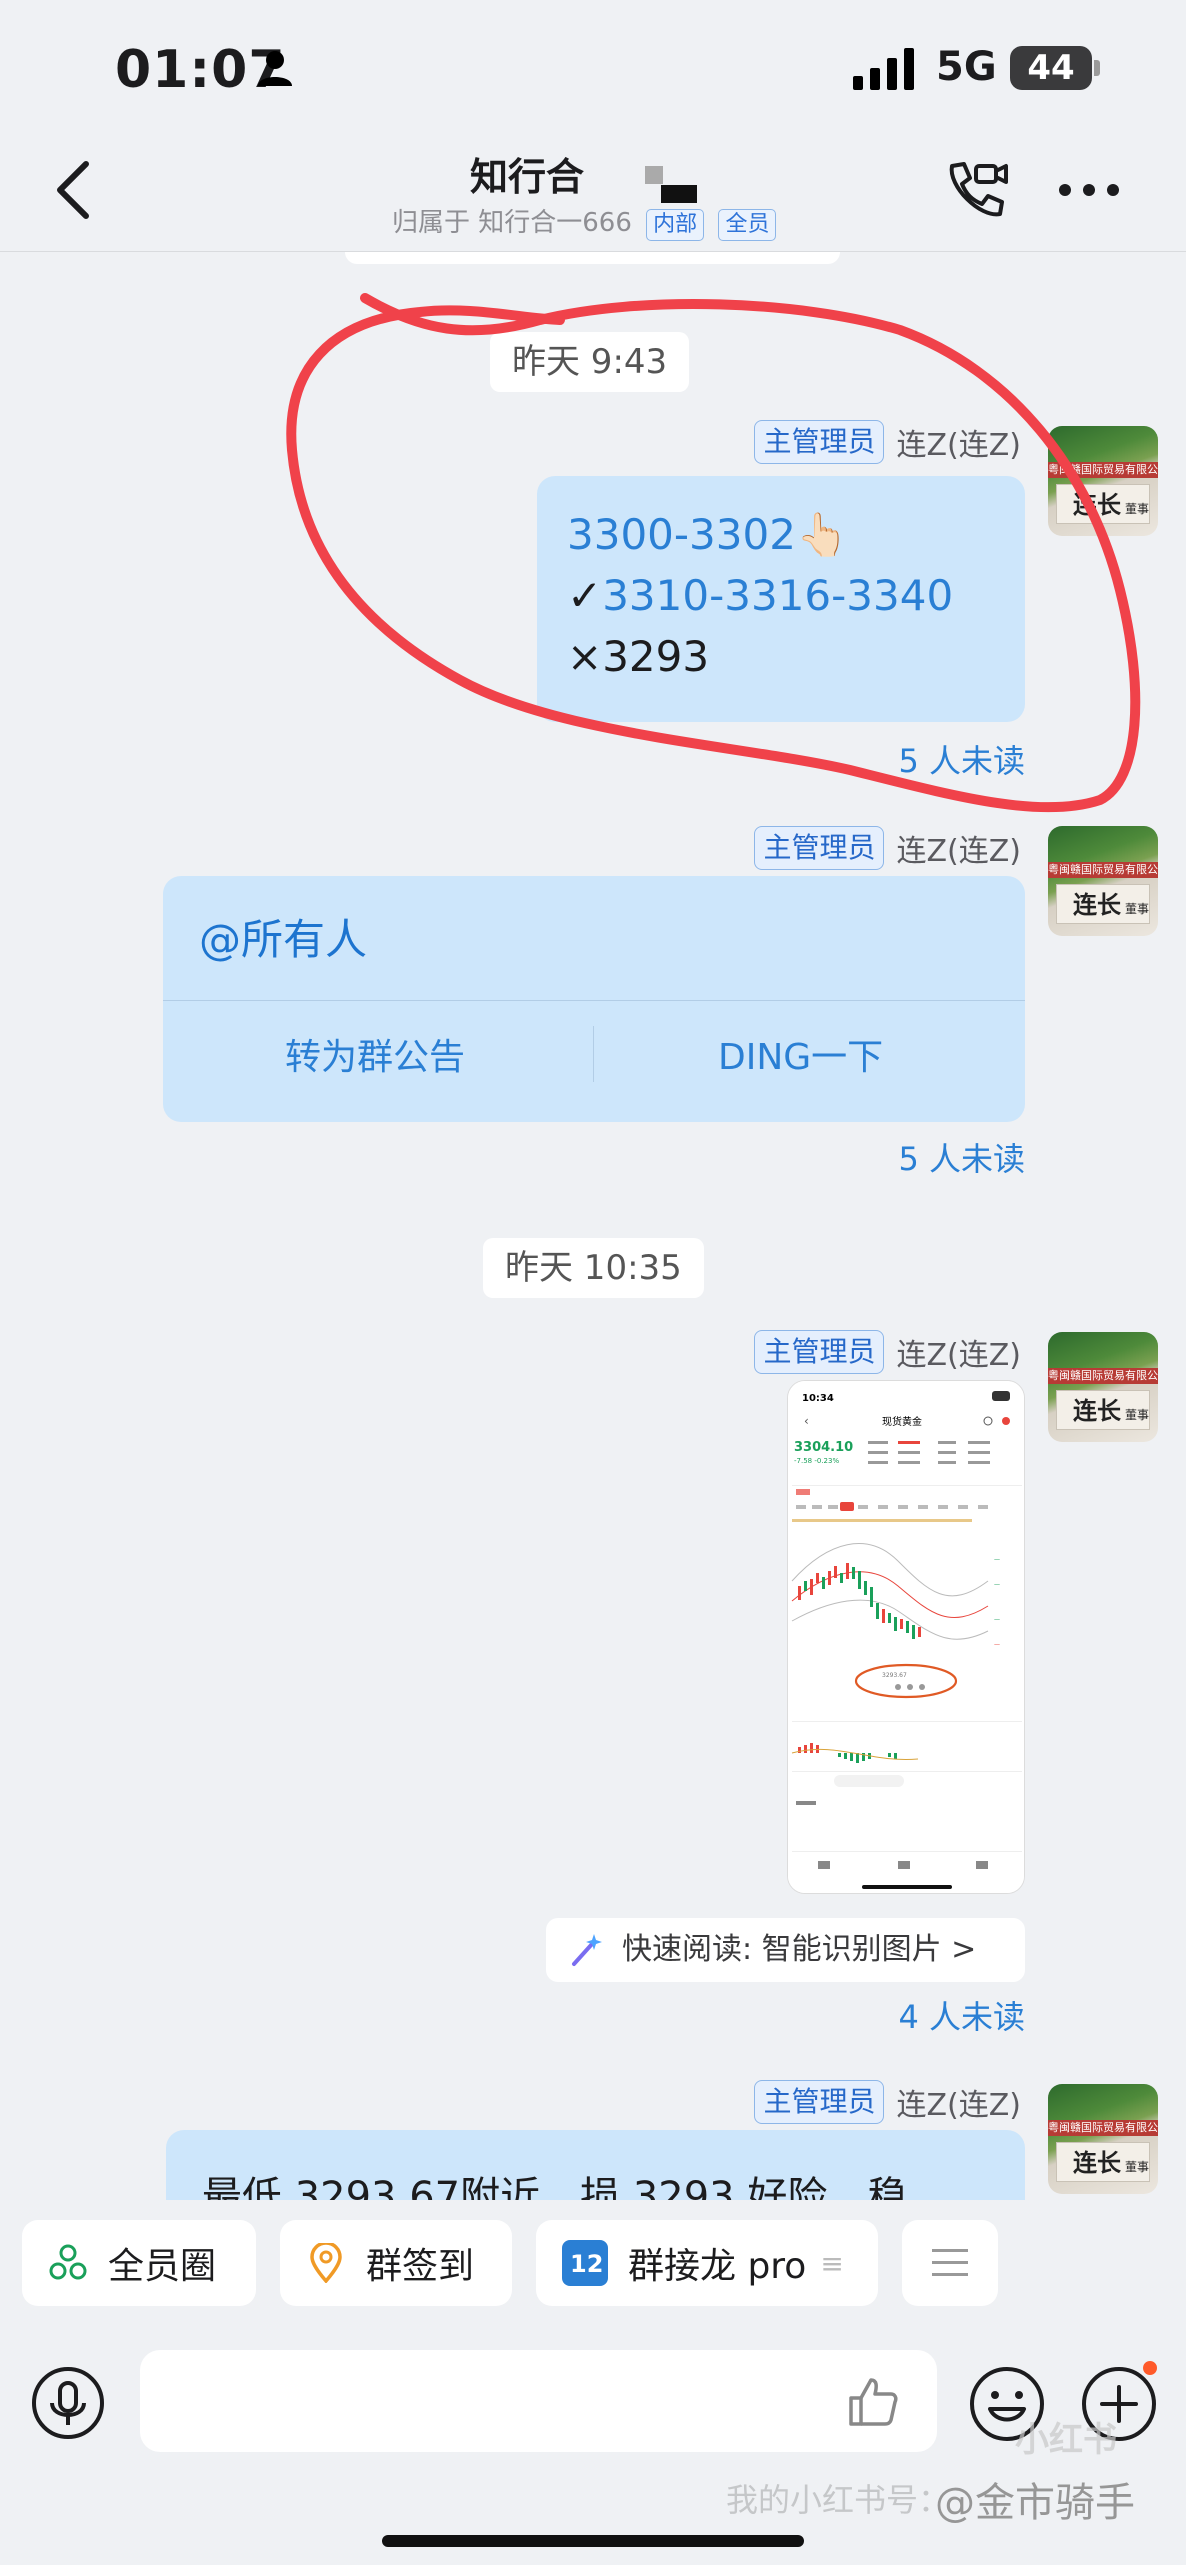  I want to click on price-link: 3310-3316-3340, so click(777, 595).